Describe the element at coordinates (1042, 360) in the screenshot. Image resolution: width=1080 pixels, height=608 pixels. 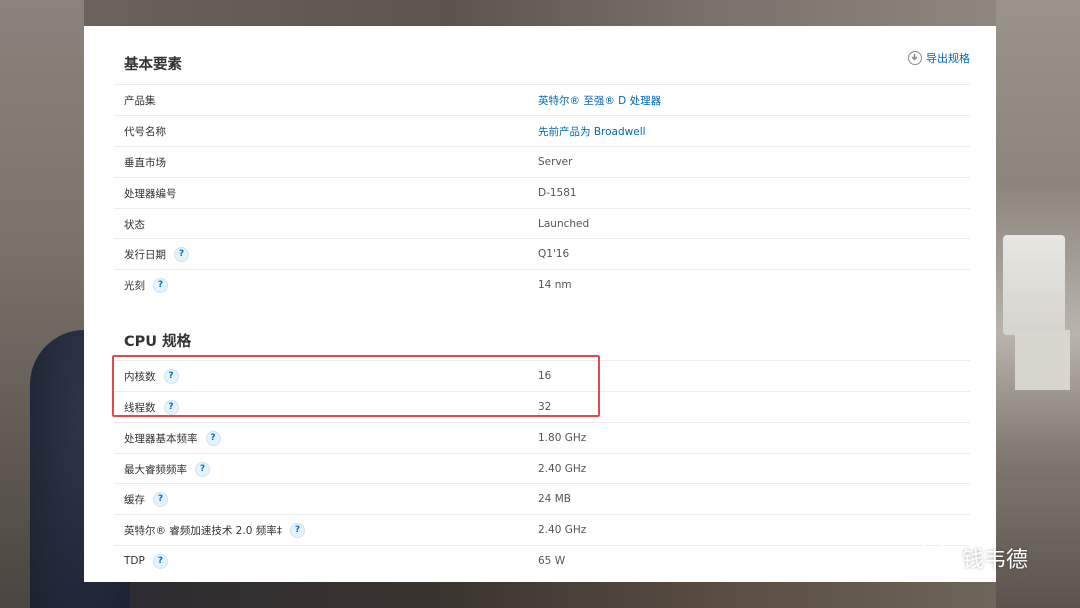
I see `background-device-base` at that location.